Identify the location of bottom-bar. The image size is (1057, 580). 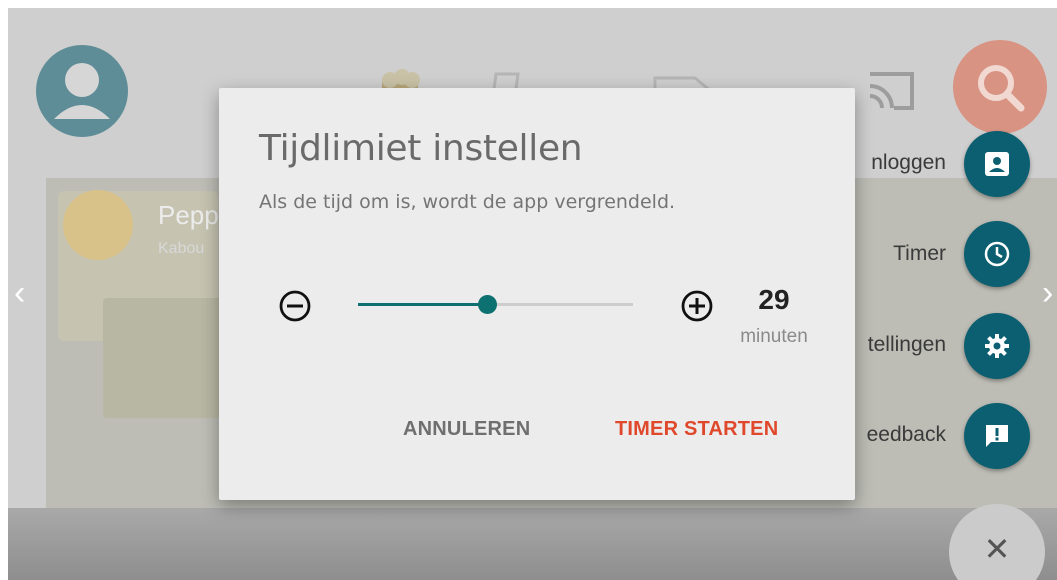
(532, 544).